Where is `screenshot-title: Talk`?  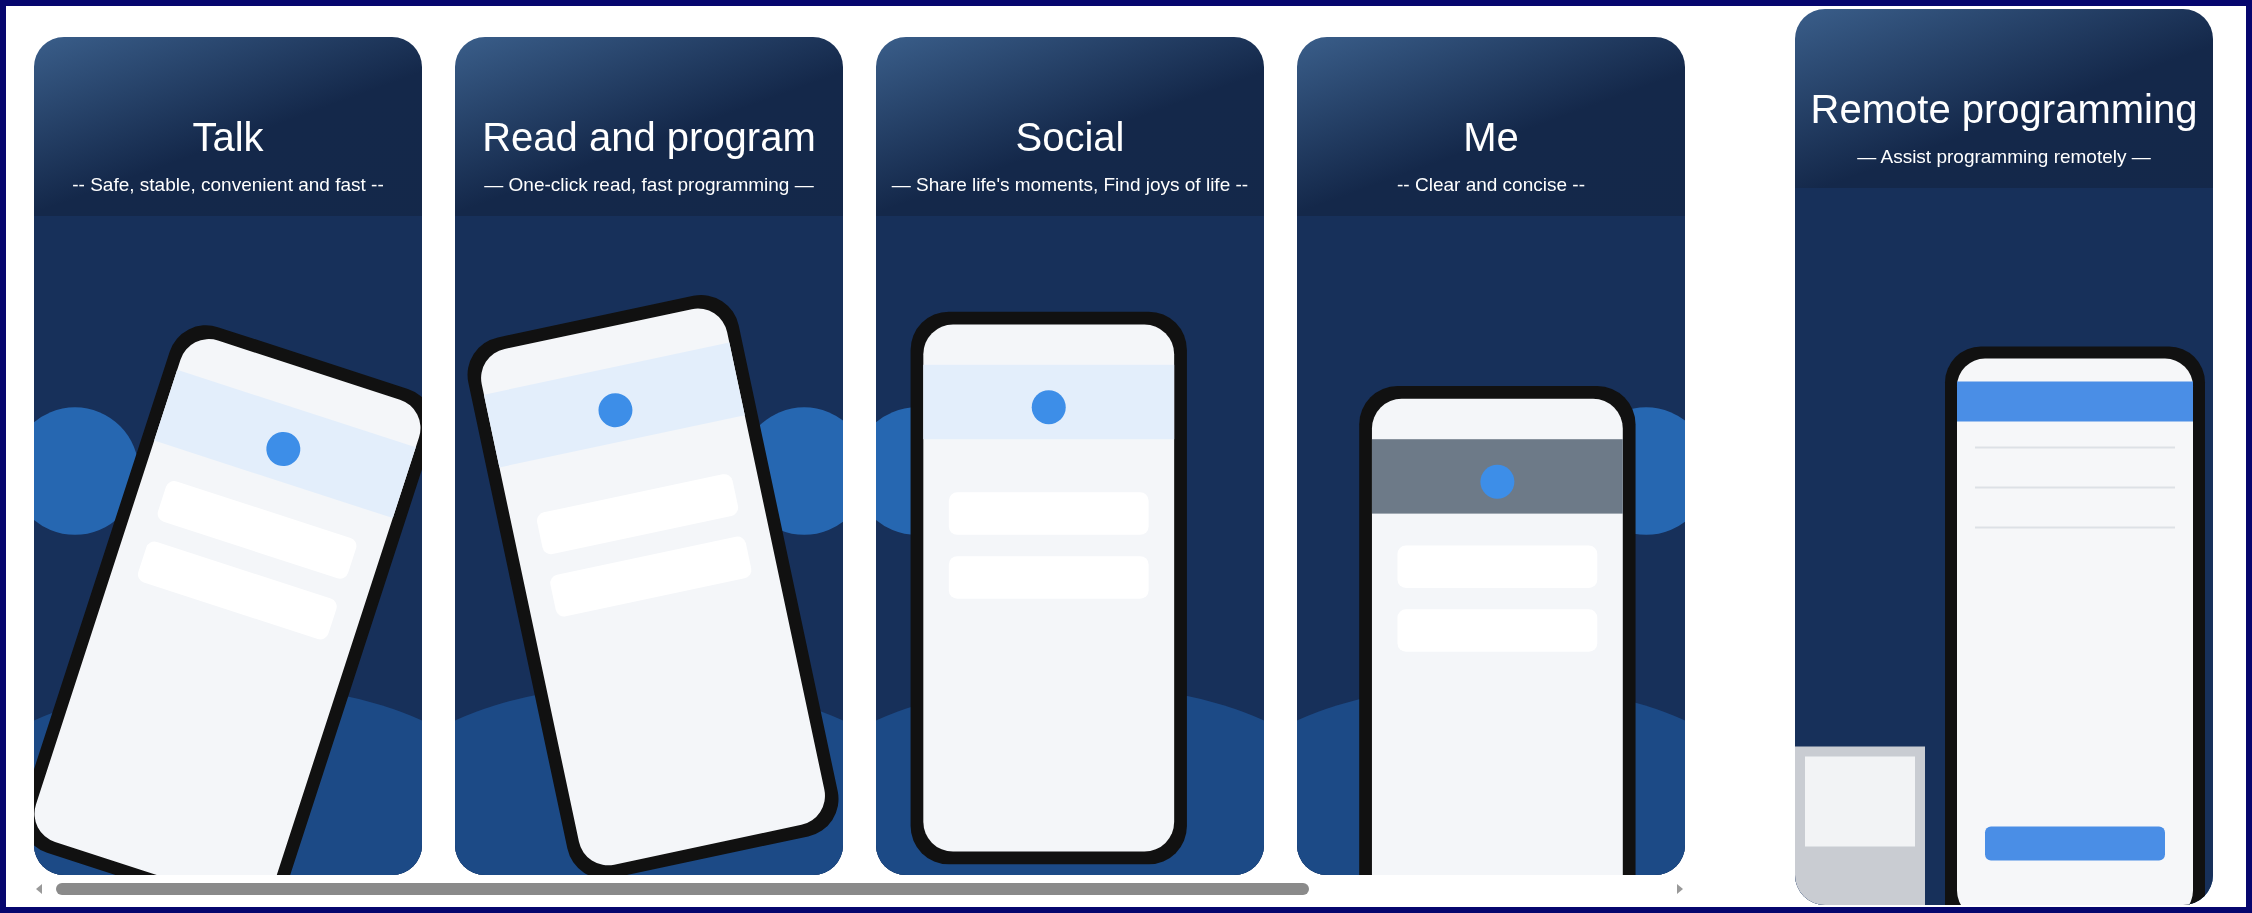
screenshot-title: Talk is located at coordinates (228, 137).